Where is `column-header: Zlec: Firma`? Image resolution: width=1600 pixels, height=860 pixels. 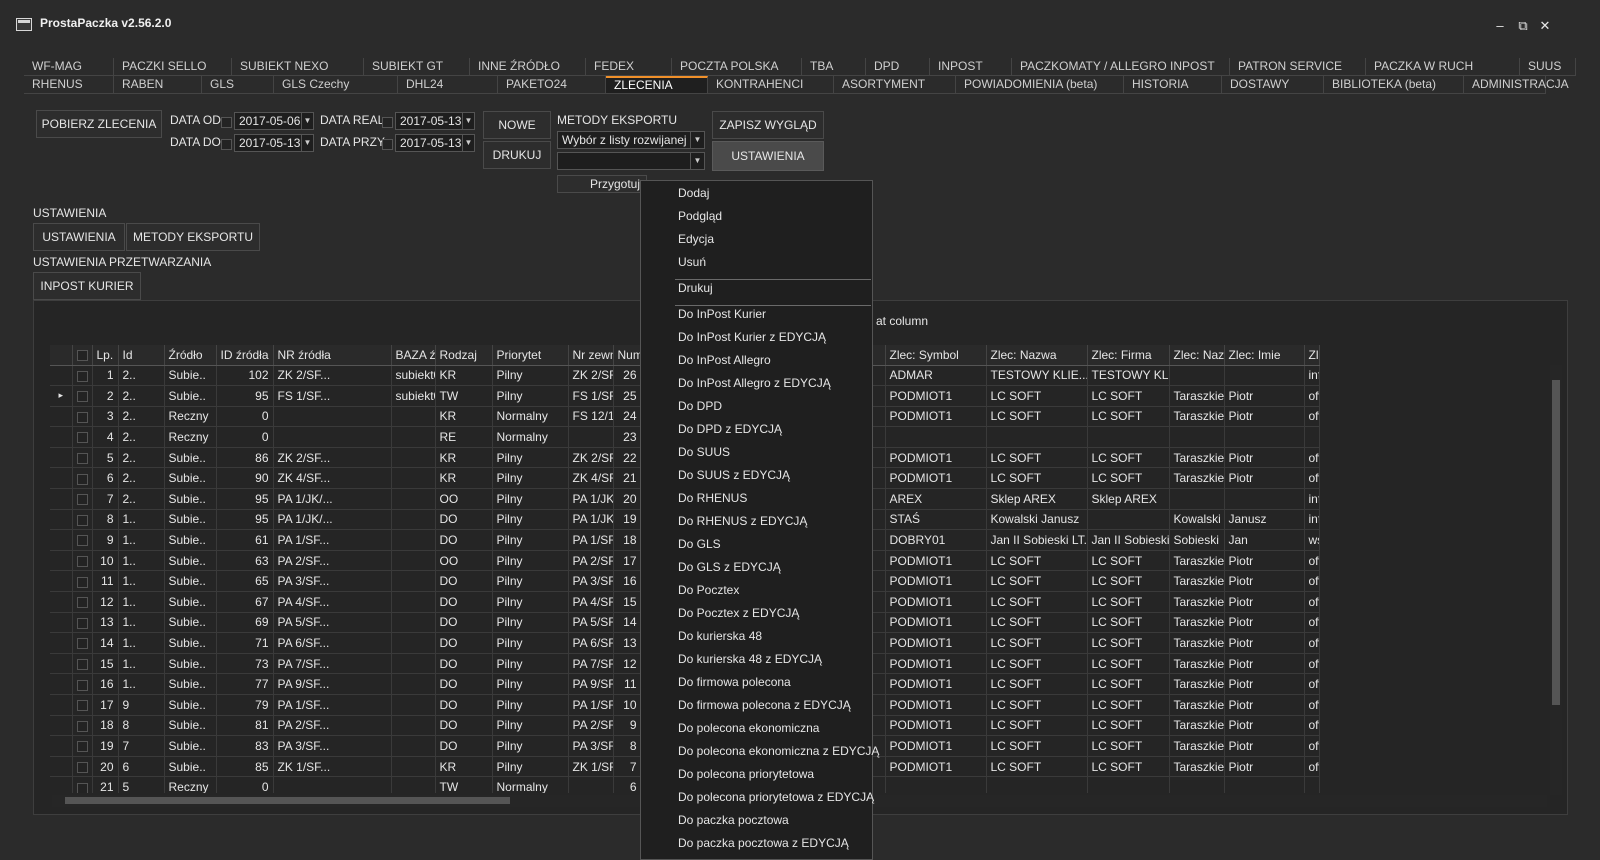
column-header: Zlec: Firma is located at coordinates (1128, 355).